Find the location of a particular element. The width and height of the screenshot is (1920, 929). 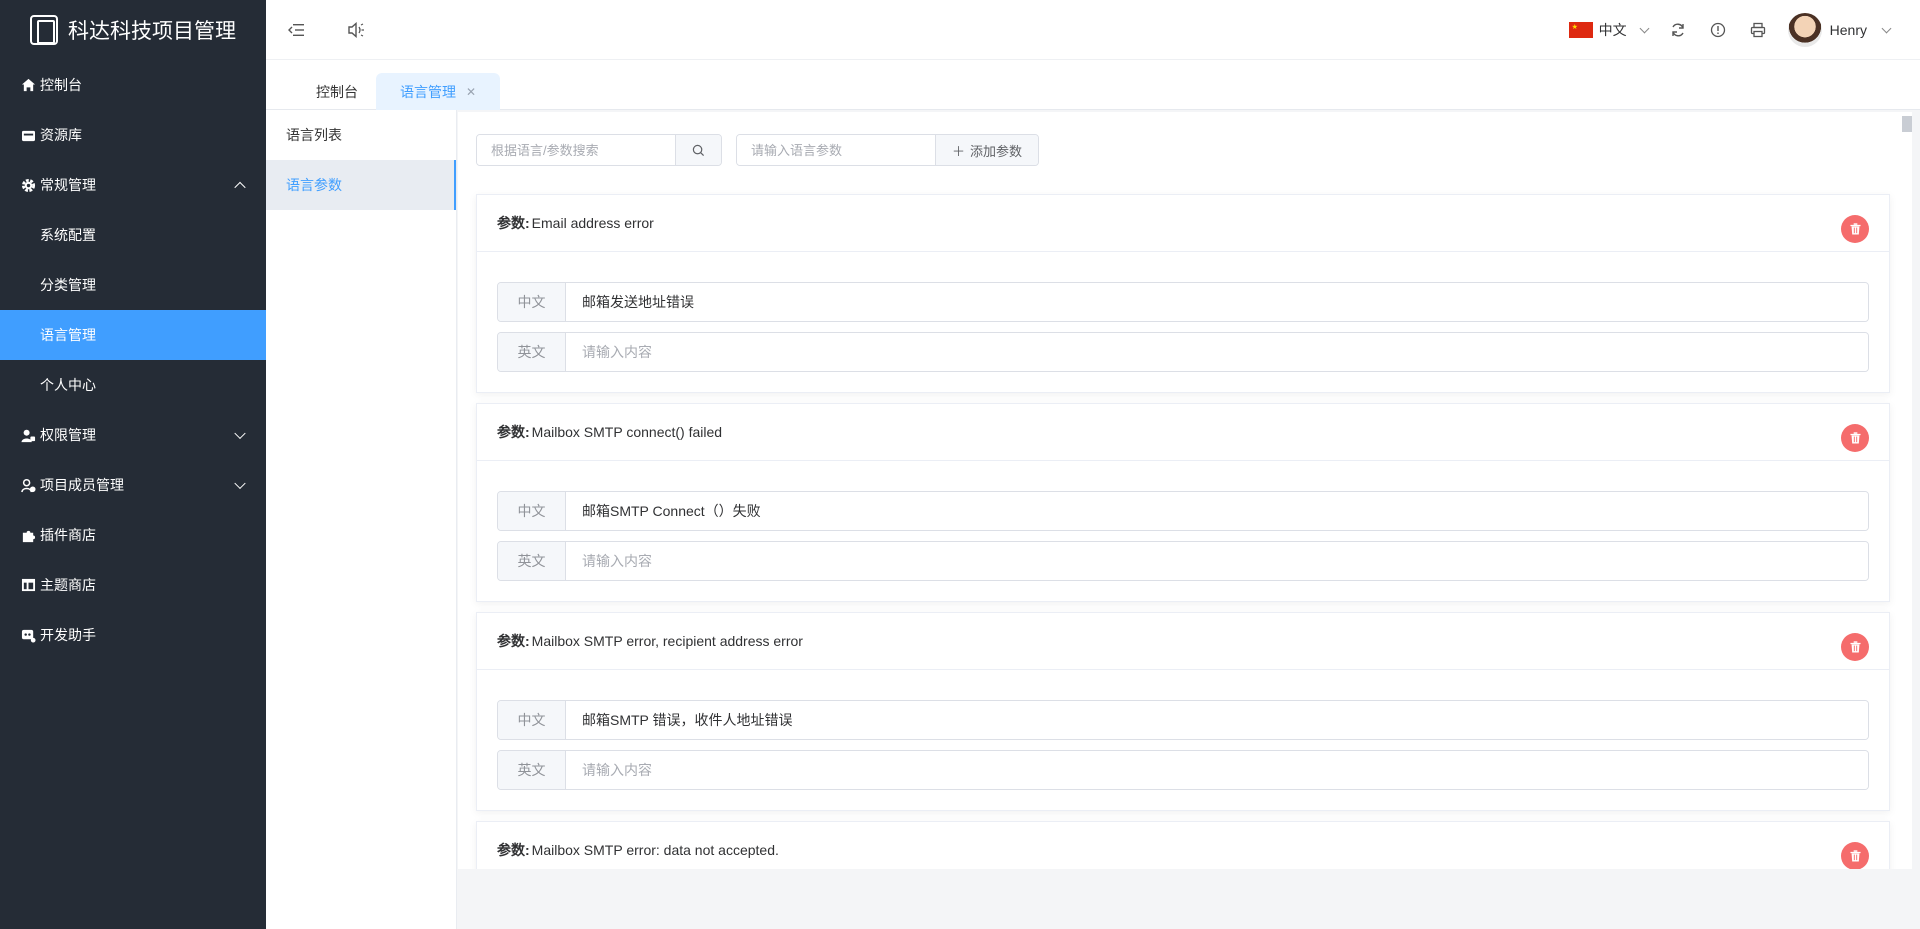

search-button is located at coordinates (698, 150).